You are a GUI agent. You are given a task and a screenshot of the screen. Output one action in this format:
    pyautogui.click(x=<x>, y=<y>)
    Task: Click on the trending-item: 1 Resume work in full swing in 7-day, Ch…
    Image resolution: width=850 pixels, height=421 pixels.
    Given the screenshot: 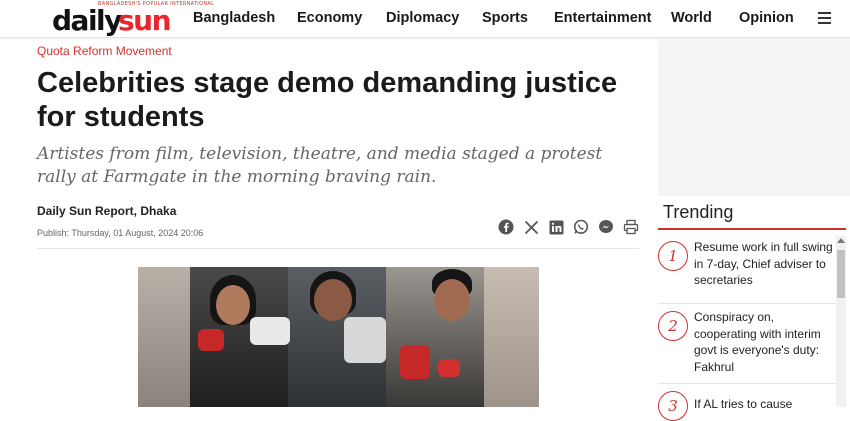 What is the action you would take?
    pyautogui.click(x=747, y=270)
    